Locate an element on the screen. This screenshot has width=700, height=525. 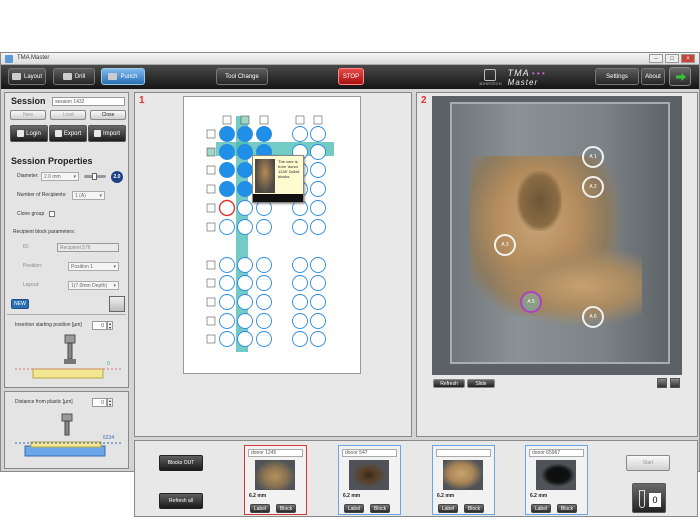
info-button: NEW is located at coordinates (20, 304).